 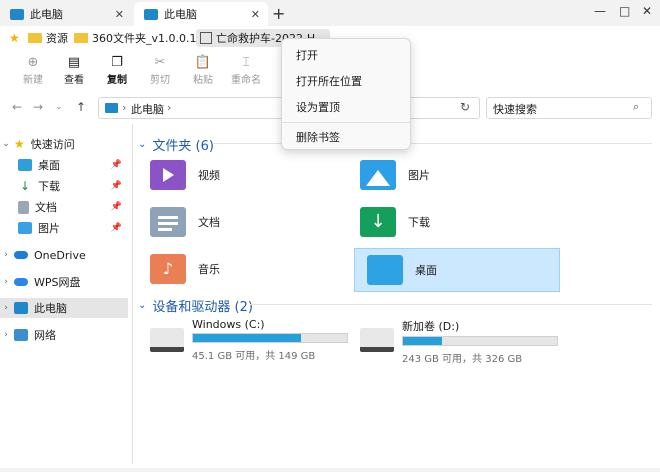 What do you see at coordinates (636, 107) in the screenshot?
I see `search-icon: ⌕` at bounding box center [636, 107].